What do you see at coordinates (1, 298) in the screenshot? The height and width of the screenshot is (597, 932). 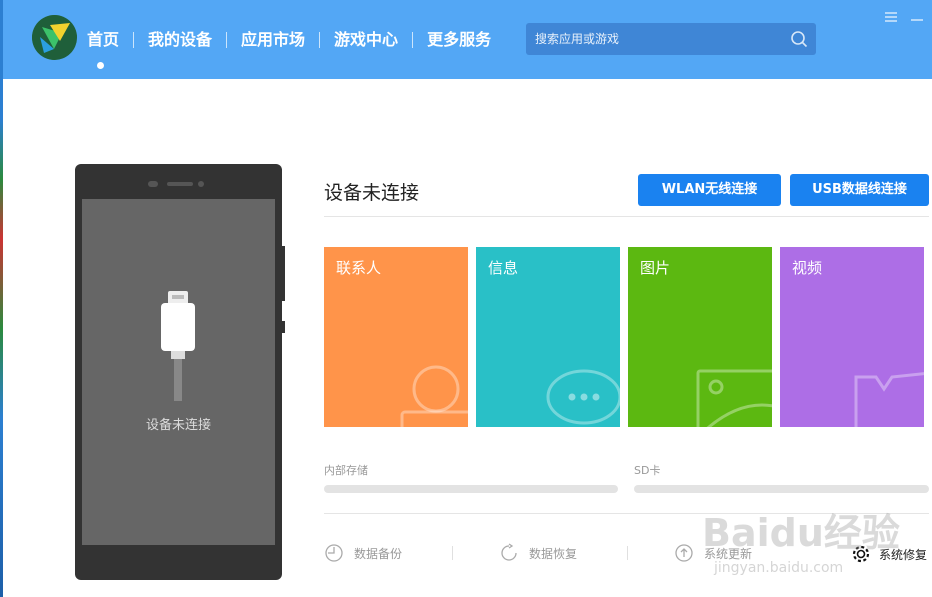 I see `desktop-edge-strip` at bounding box center [1, 298].